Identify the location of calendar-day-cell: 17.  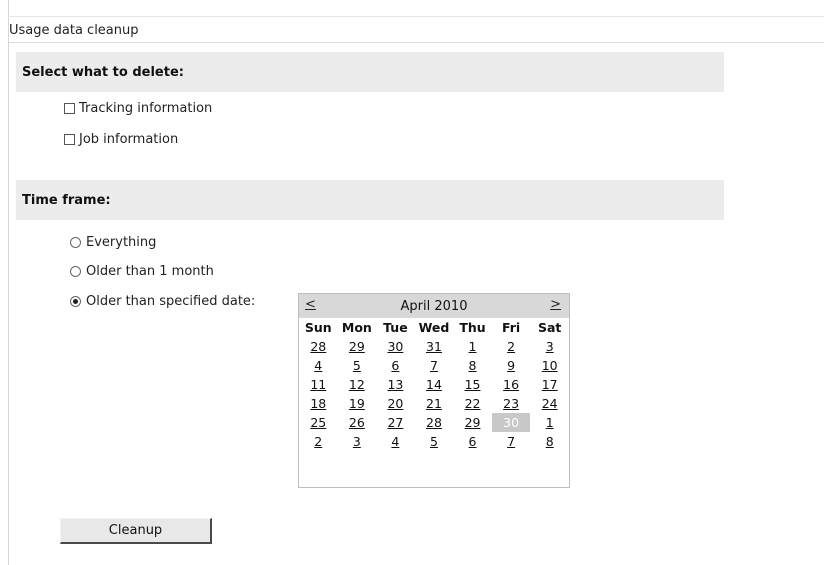
(549, 384).